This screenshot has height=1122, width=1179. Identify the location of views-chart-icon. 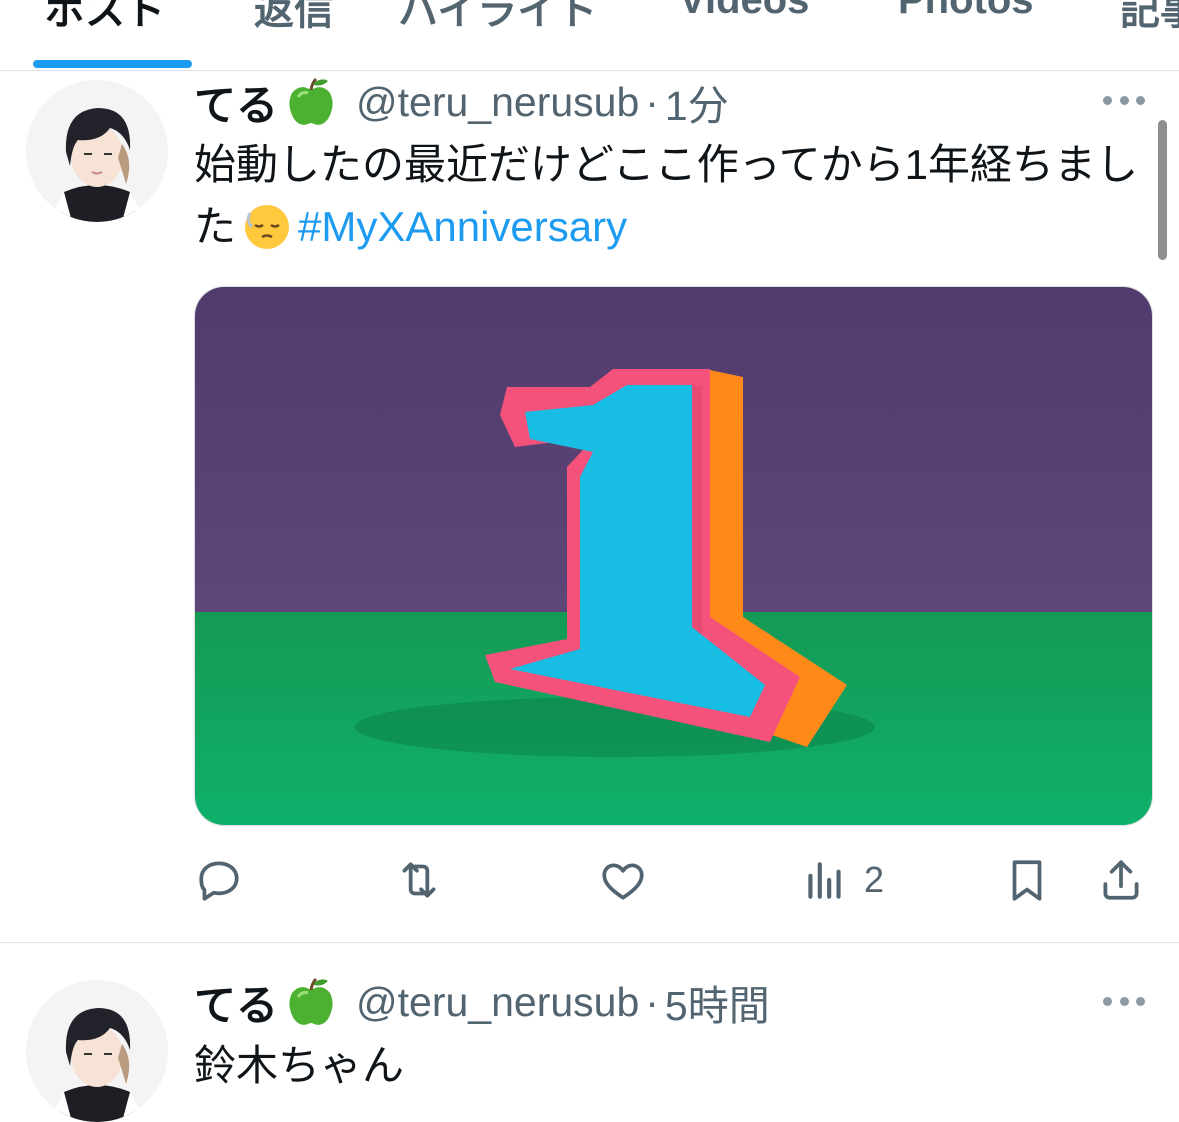
(824, 880).